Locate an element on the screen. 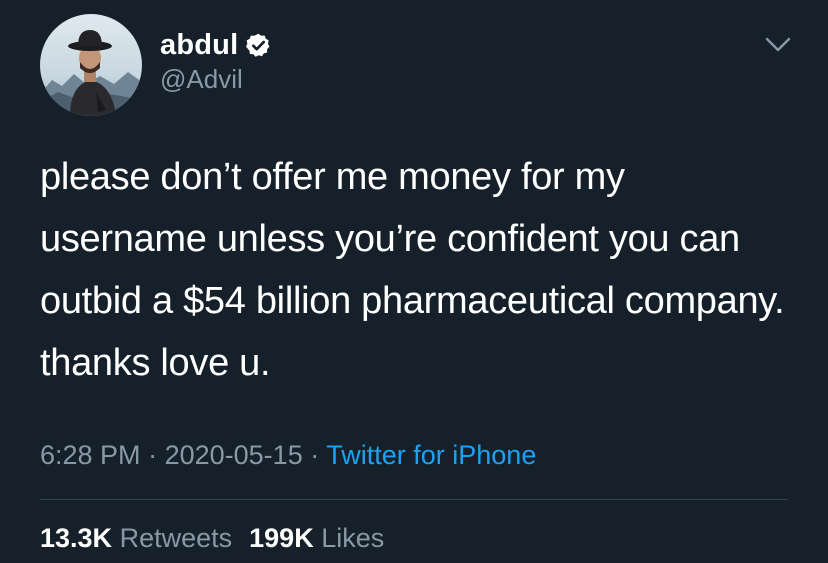 The image size is (828, 563). tweet-date: 2020-05-15 is located at coordinates (234, 455).